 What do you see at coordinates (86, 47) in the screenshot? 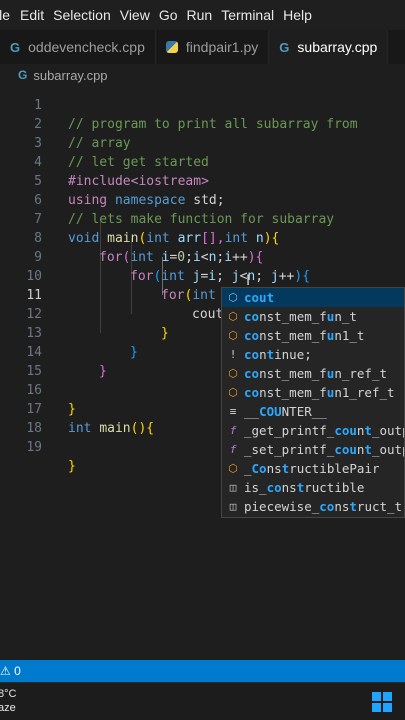
I see `tab-label: oddevencheck.cpp` at bounding box center [86, 47].